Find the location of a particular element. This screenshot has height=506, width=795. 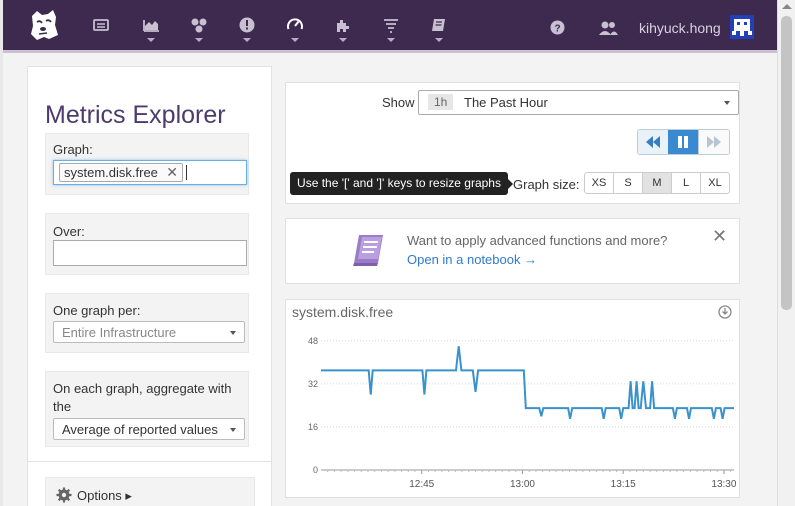

team-icon is located at coordinates (608, 28).